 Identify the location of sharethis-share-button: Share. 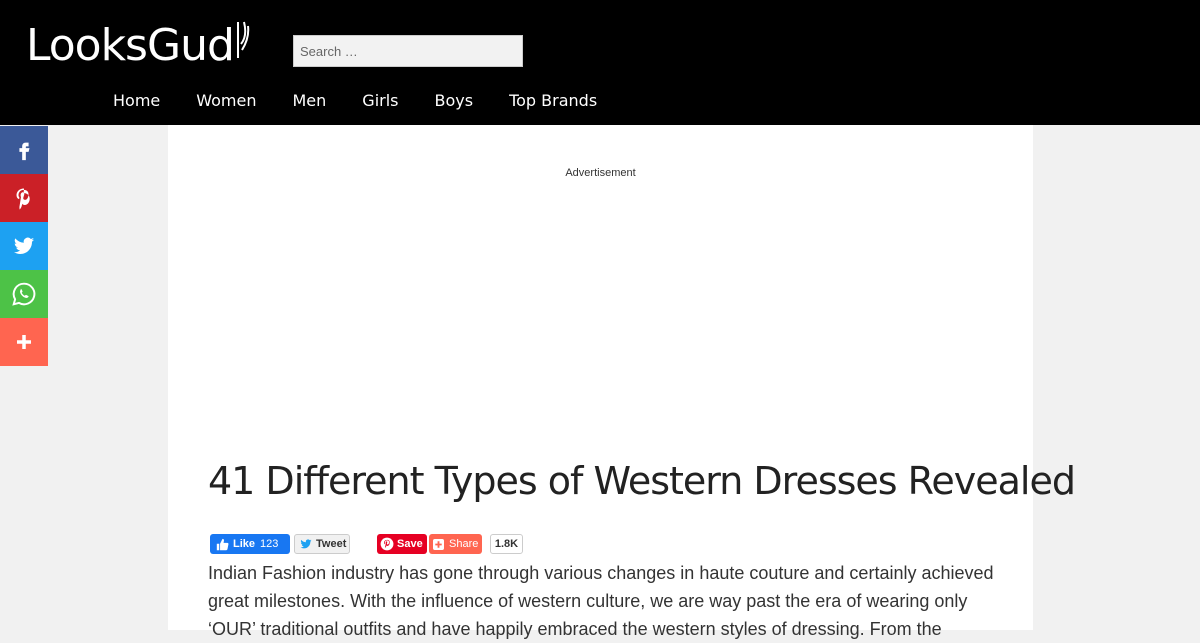
(455, 544).